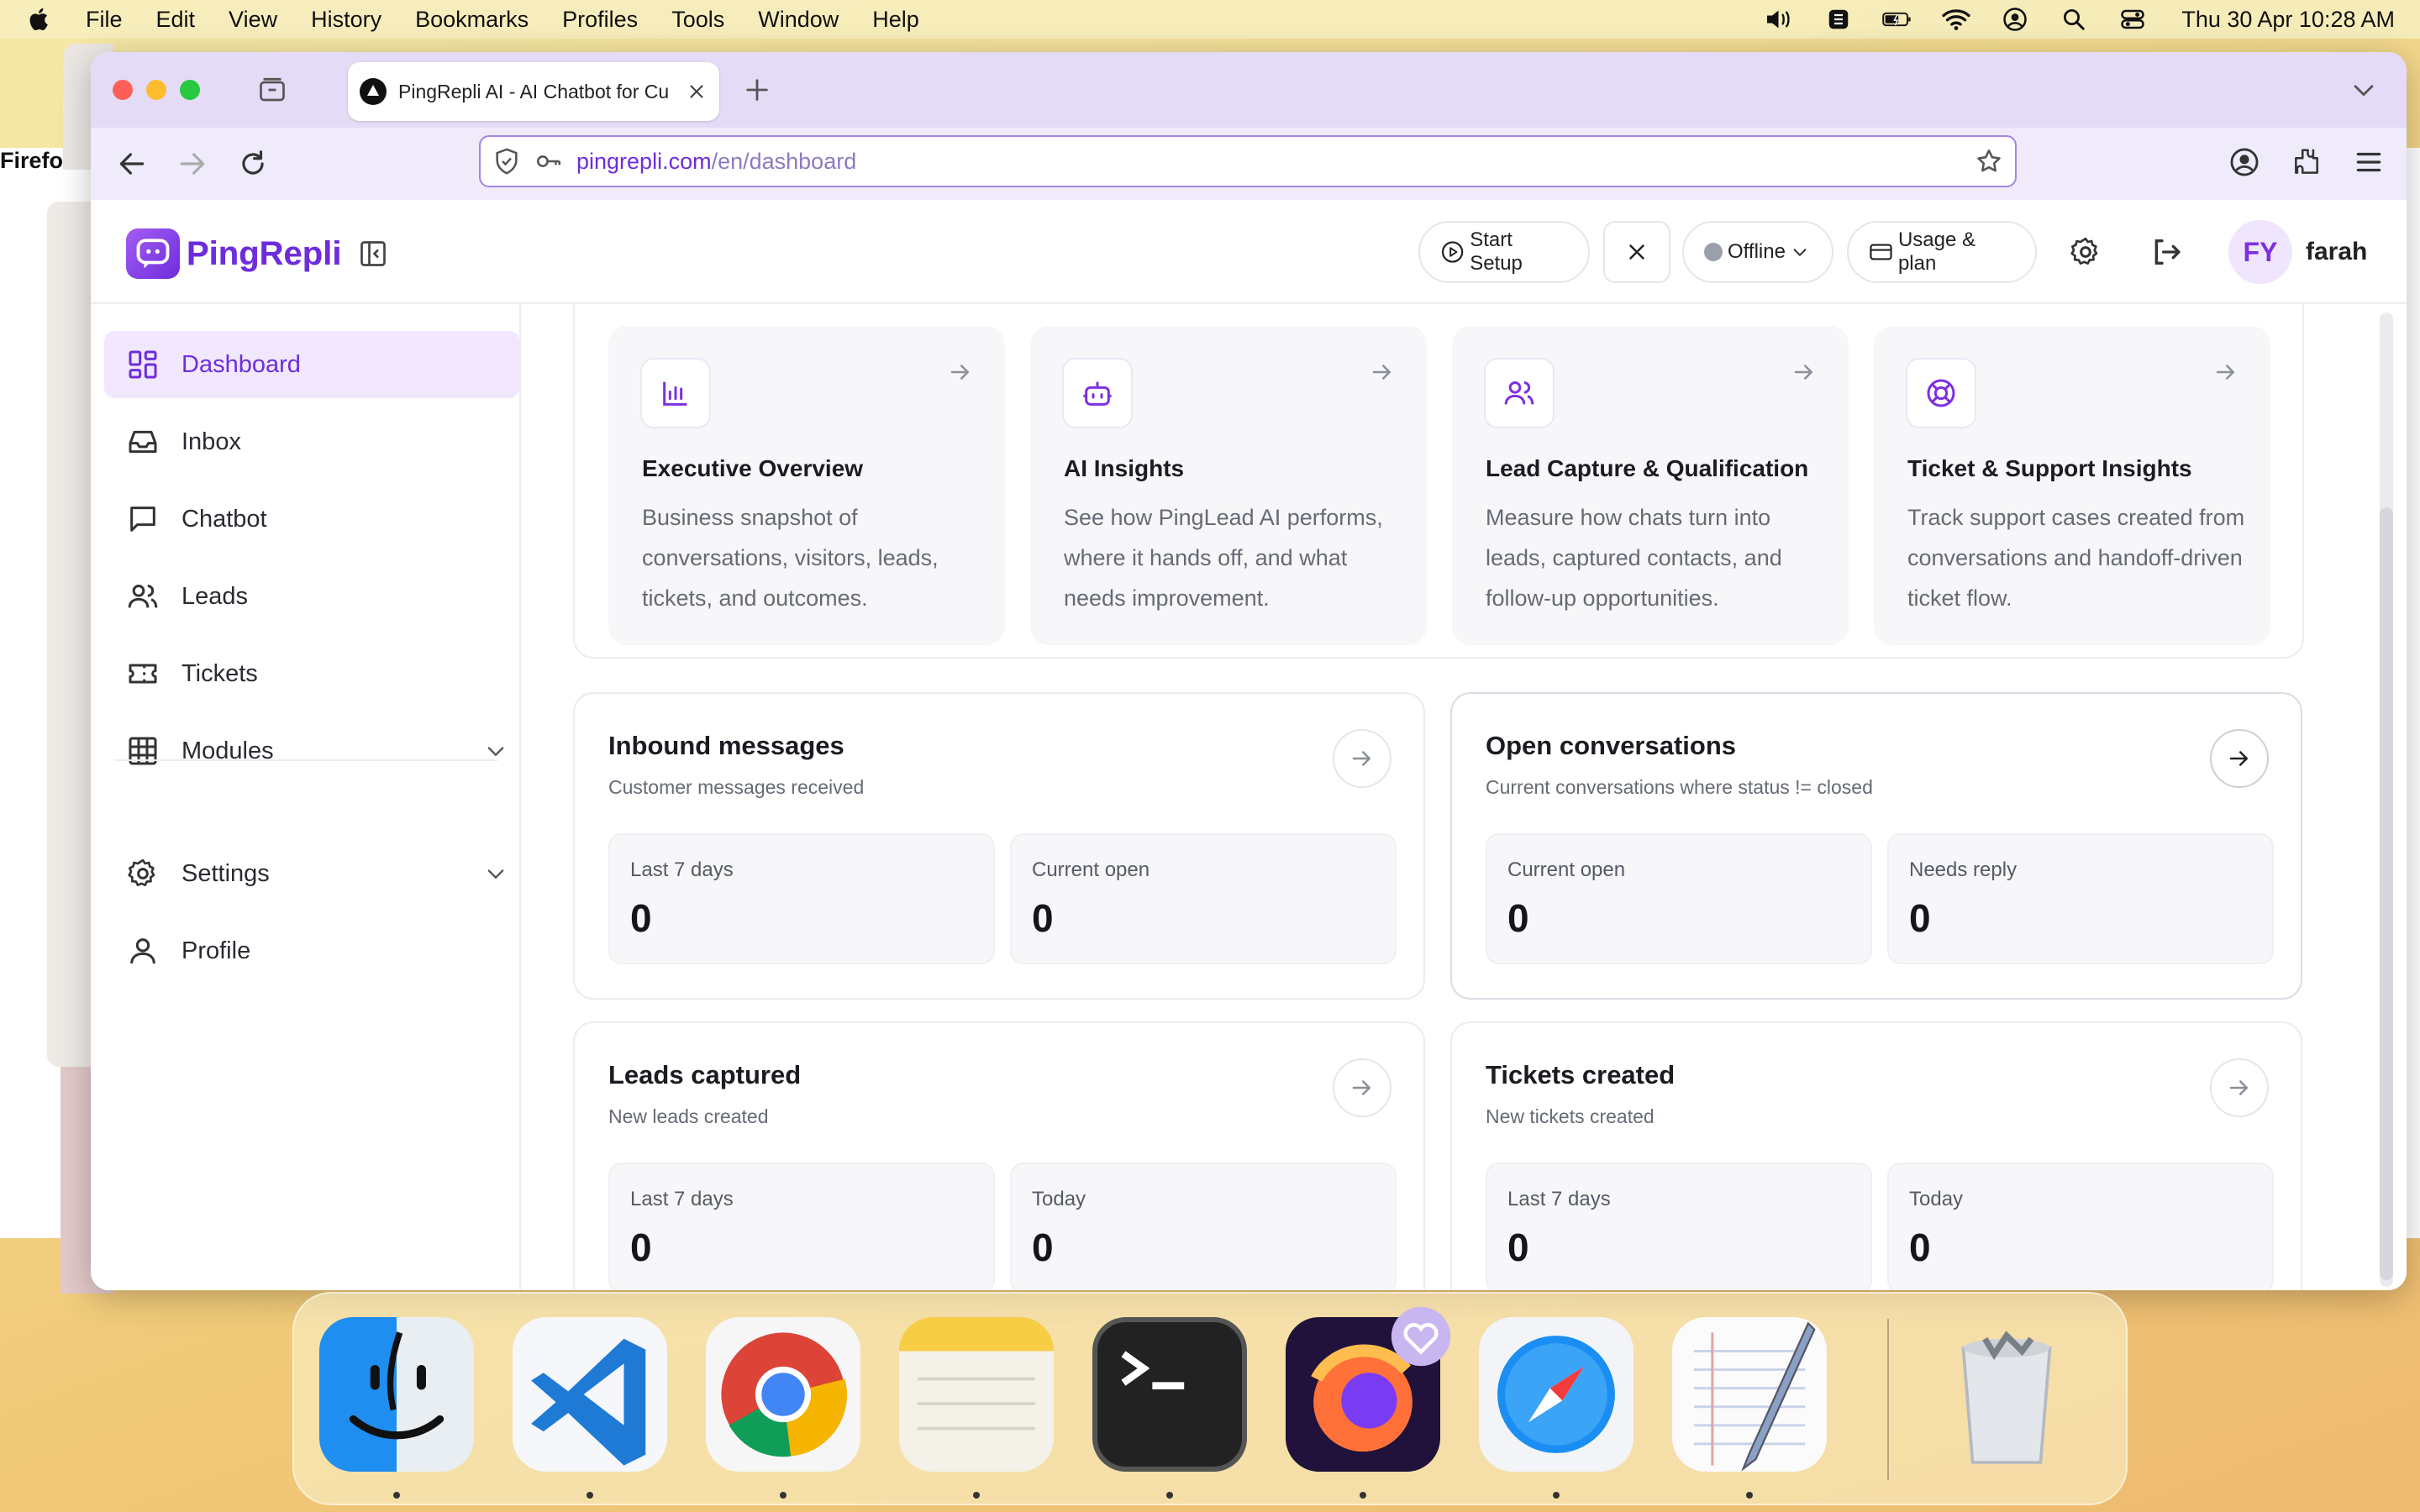  What do you see at coordinates (311, 873) in the screenshot?
I see `sidebar-item-settings: Settings` at bounding box center [311, 873].